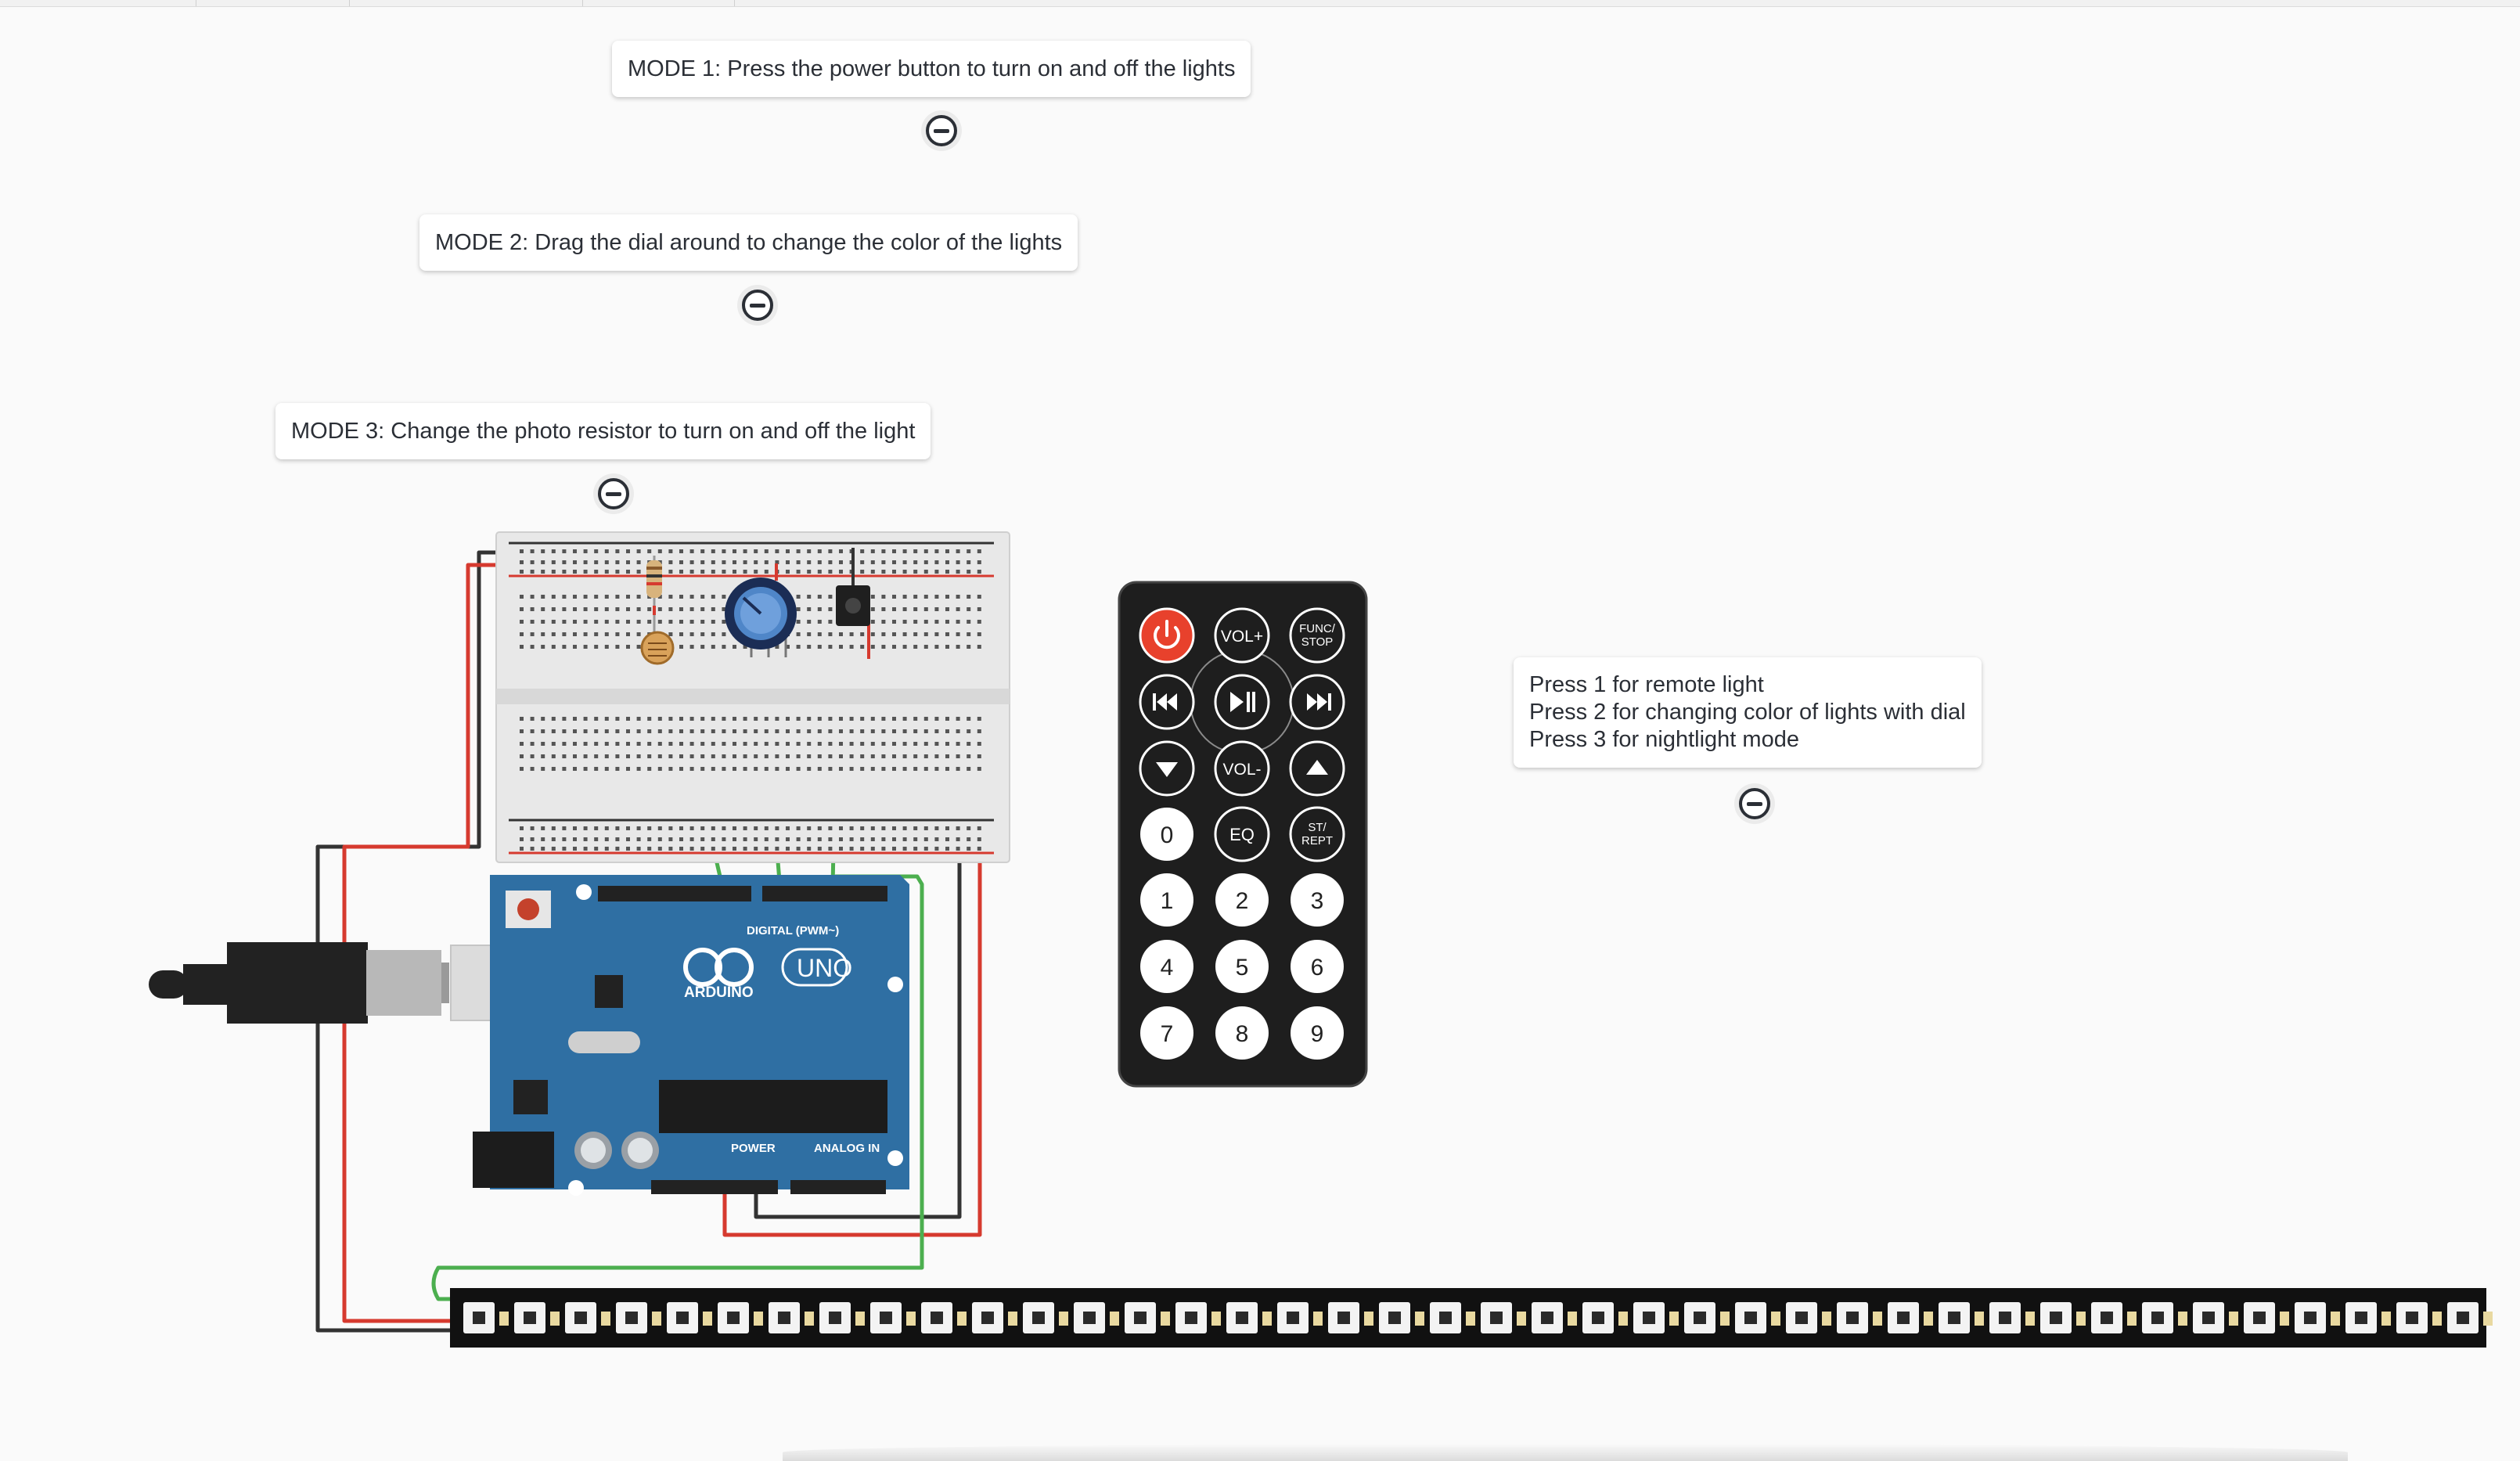 The image size is (2520, 1461). I want to click on rewind-button, so click(1167, 702).